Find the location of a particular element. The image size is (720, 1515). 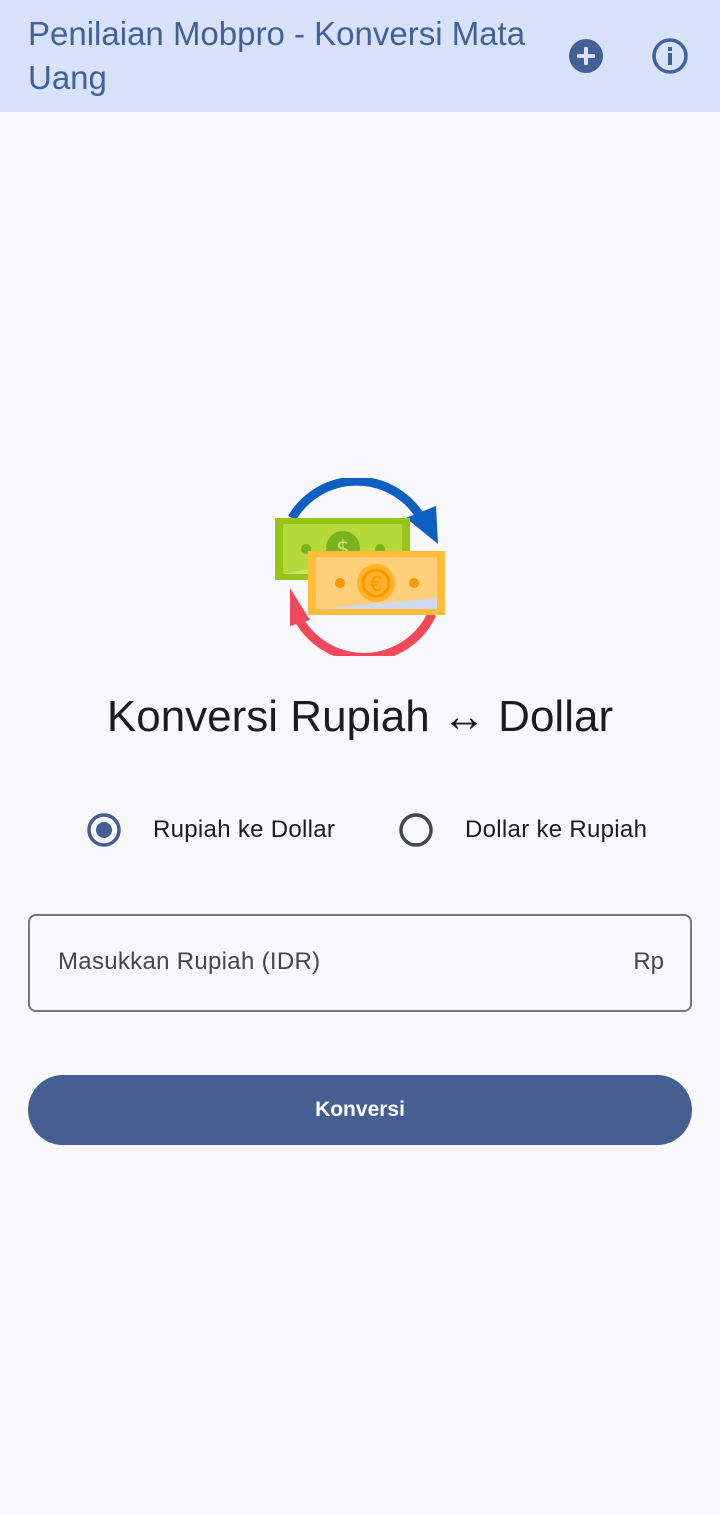

currency-suffix: Rp is located at coordinates (648, 961).